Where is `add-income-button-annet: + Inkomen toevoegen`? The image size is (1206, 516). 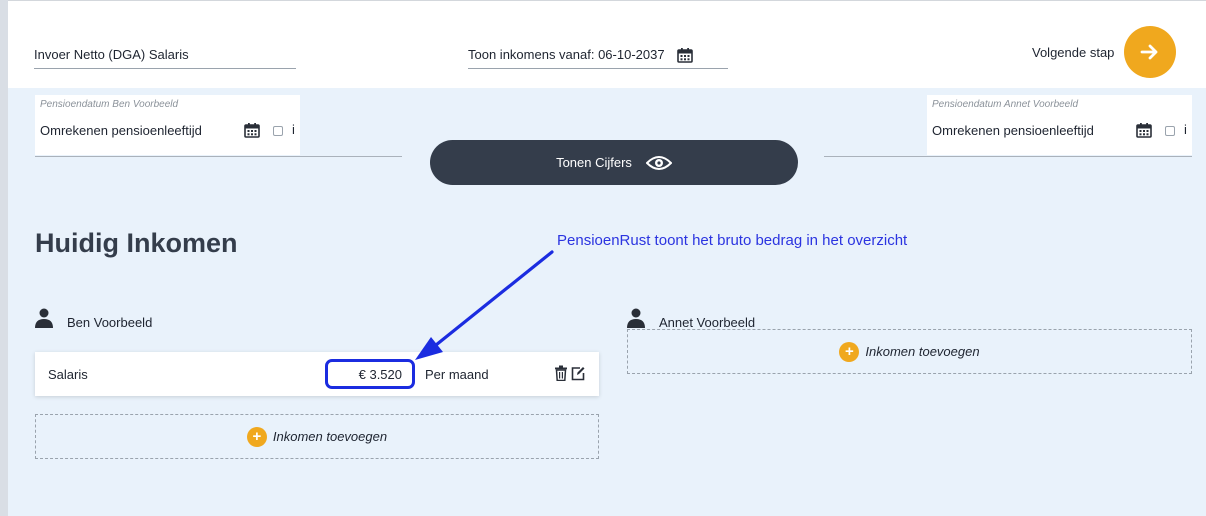
add-income-button-annet: + Inkomen toevoegen is located at coordinates (909, 351).